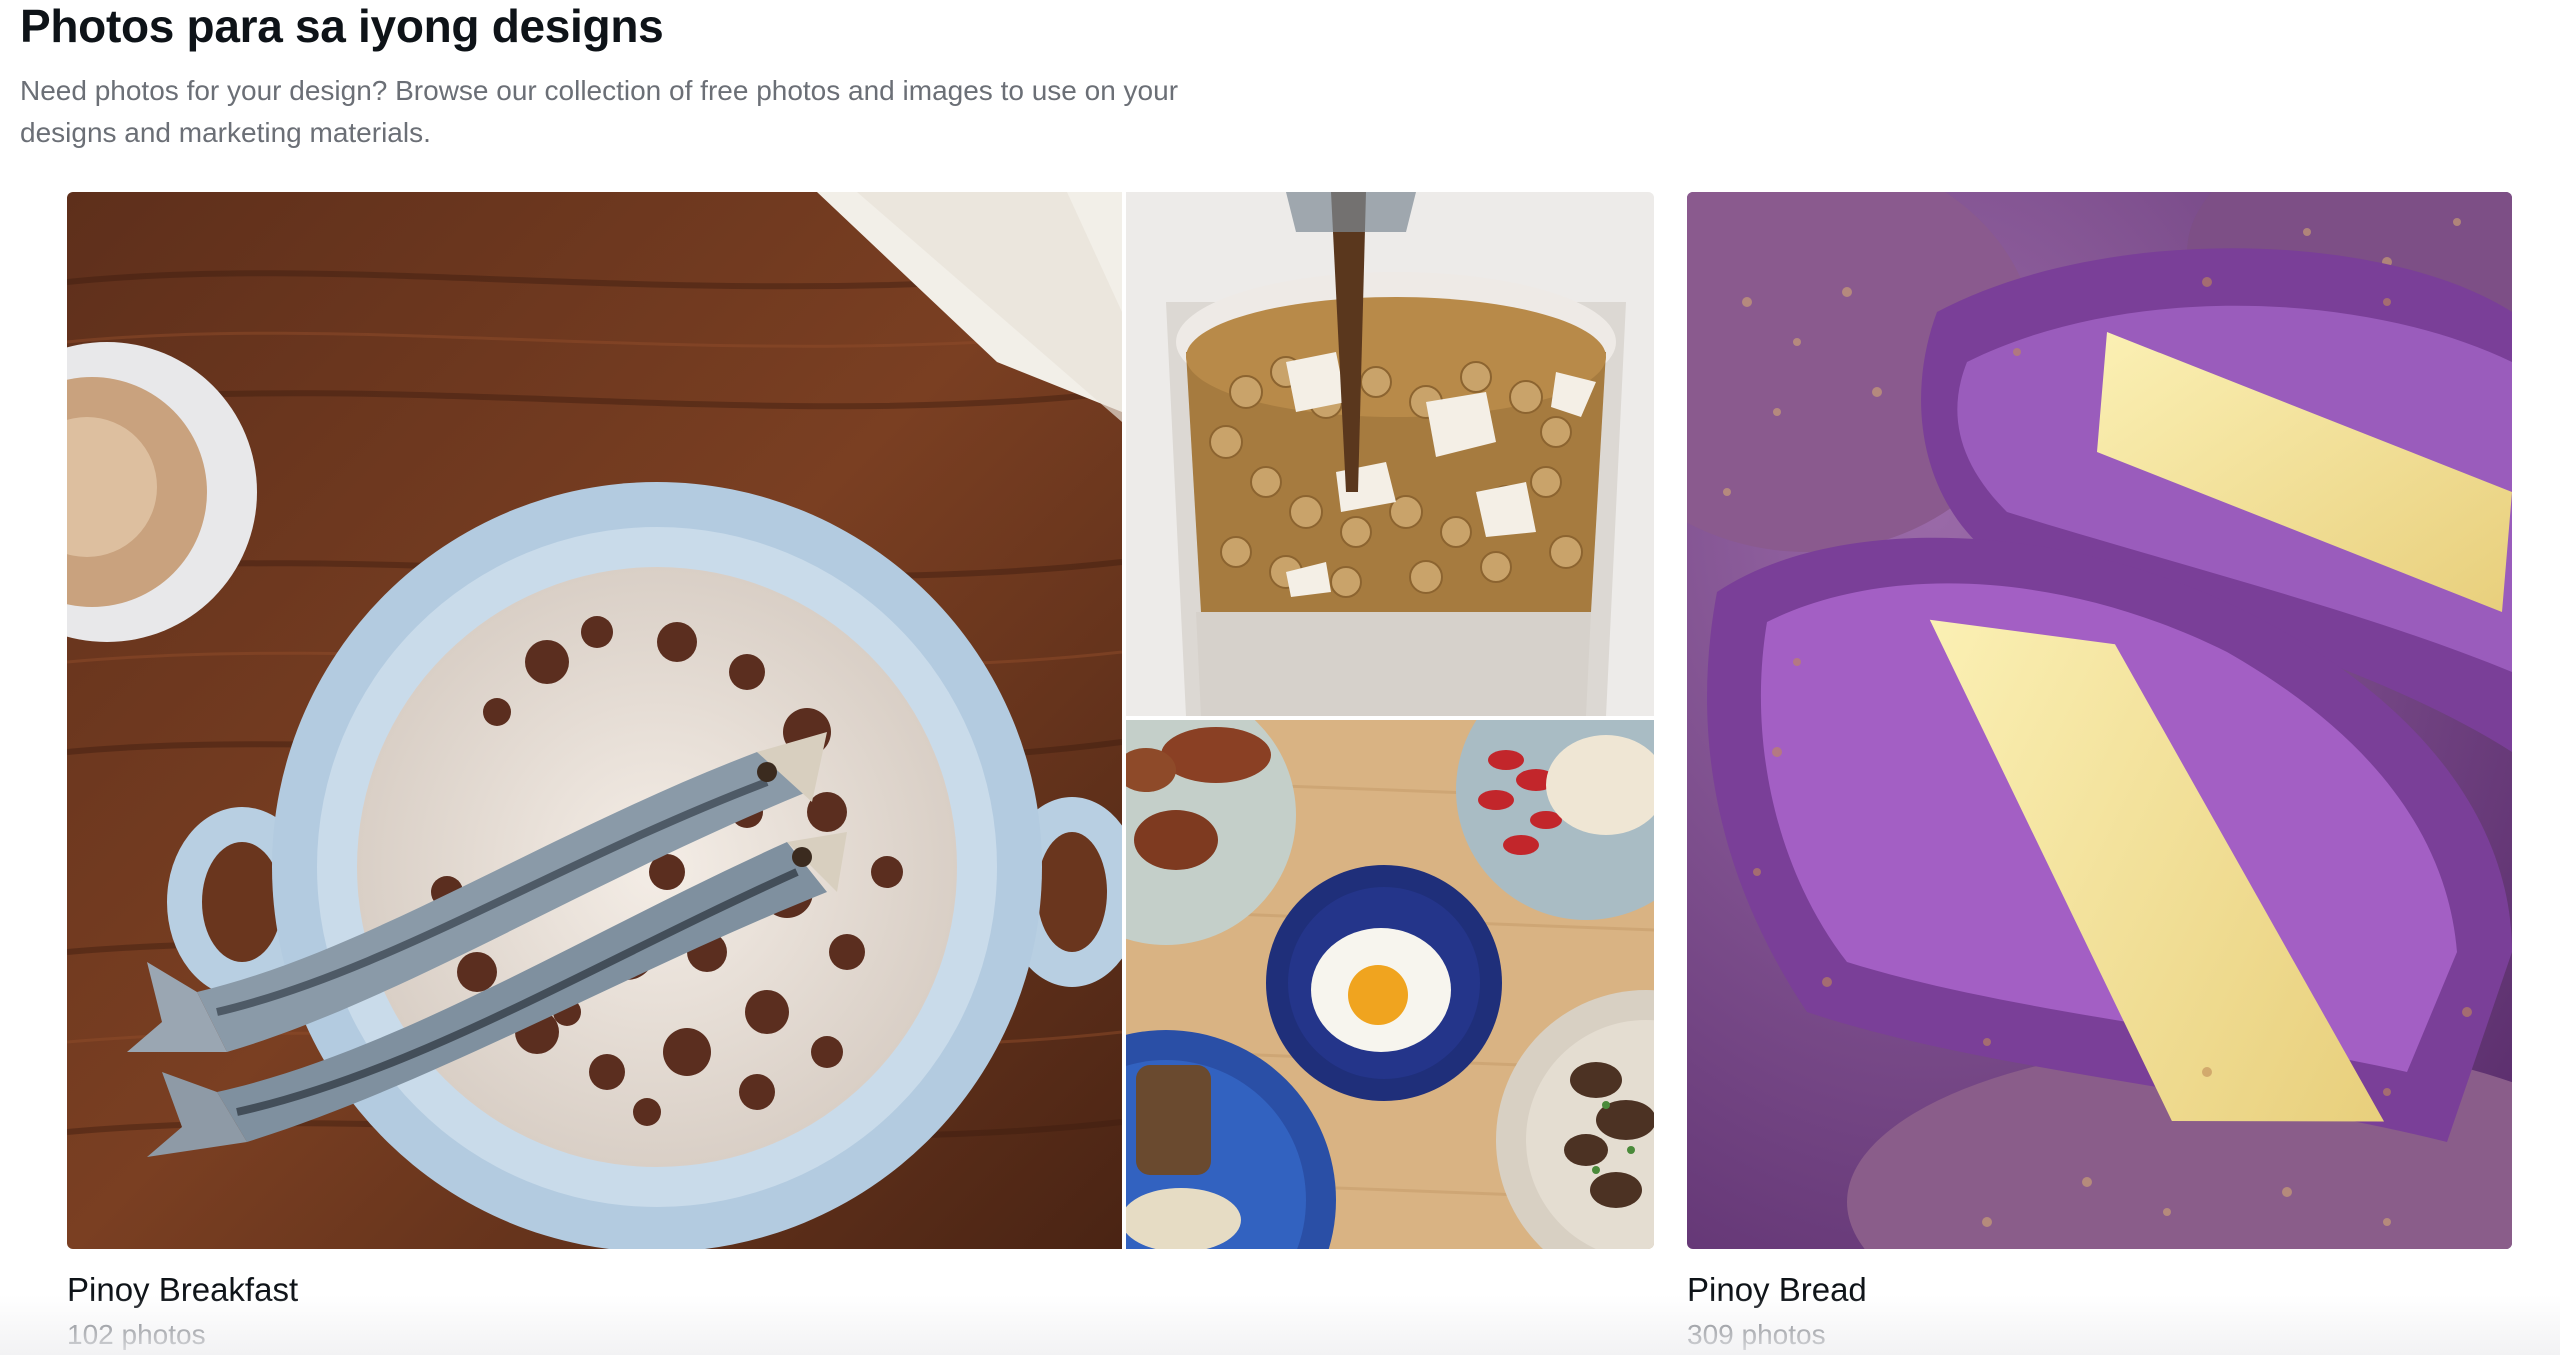  Describe the element at coordinates (1756, 1334) in the screenshot. I see `collection-photo-count: 309 photos` at that location.